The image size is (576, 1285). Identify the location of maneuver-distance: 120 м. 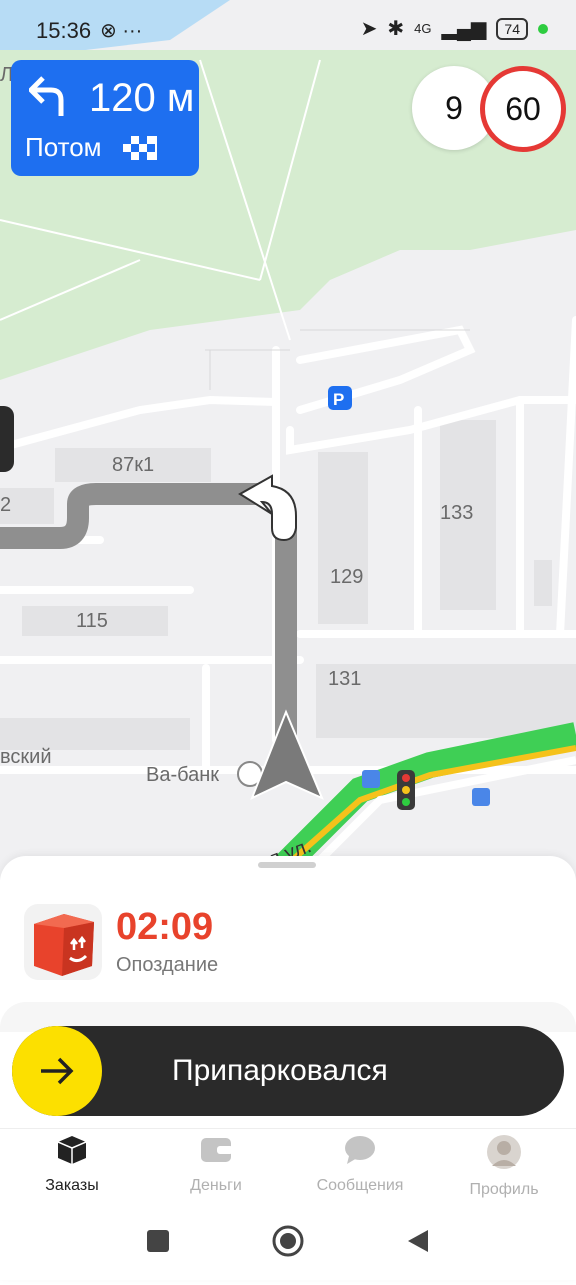
(142, 98).